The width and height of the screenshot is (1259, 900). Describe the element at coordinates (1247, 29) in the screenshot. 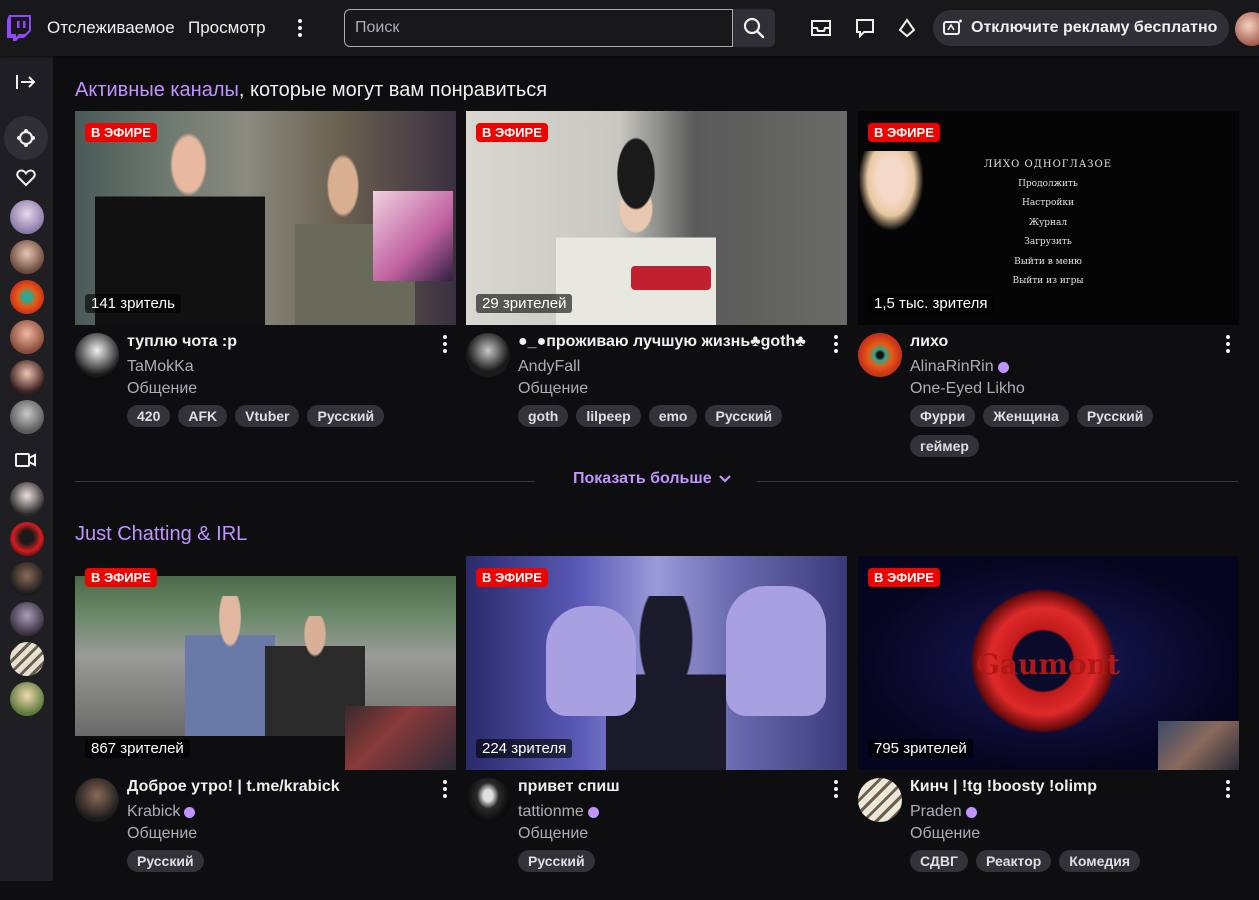

I see `user-avatar` at that location.